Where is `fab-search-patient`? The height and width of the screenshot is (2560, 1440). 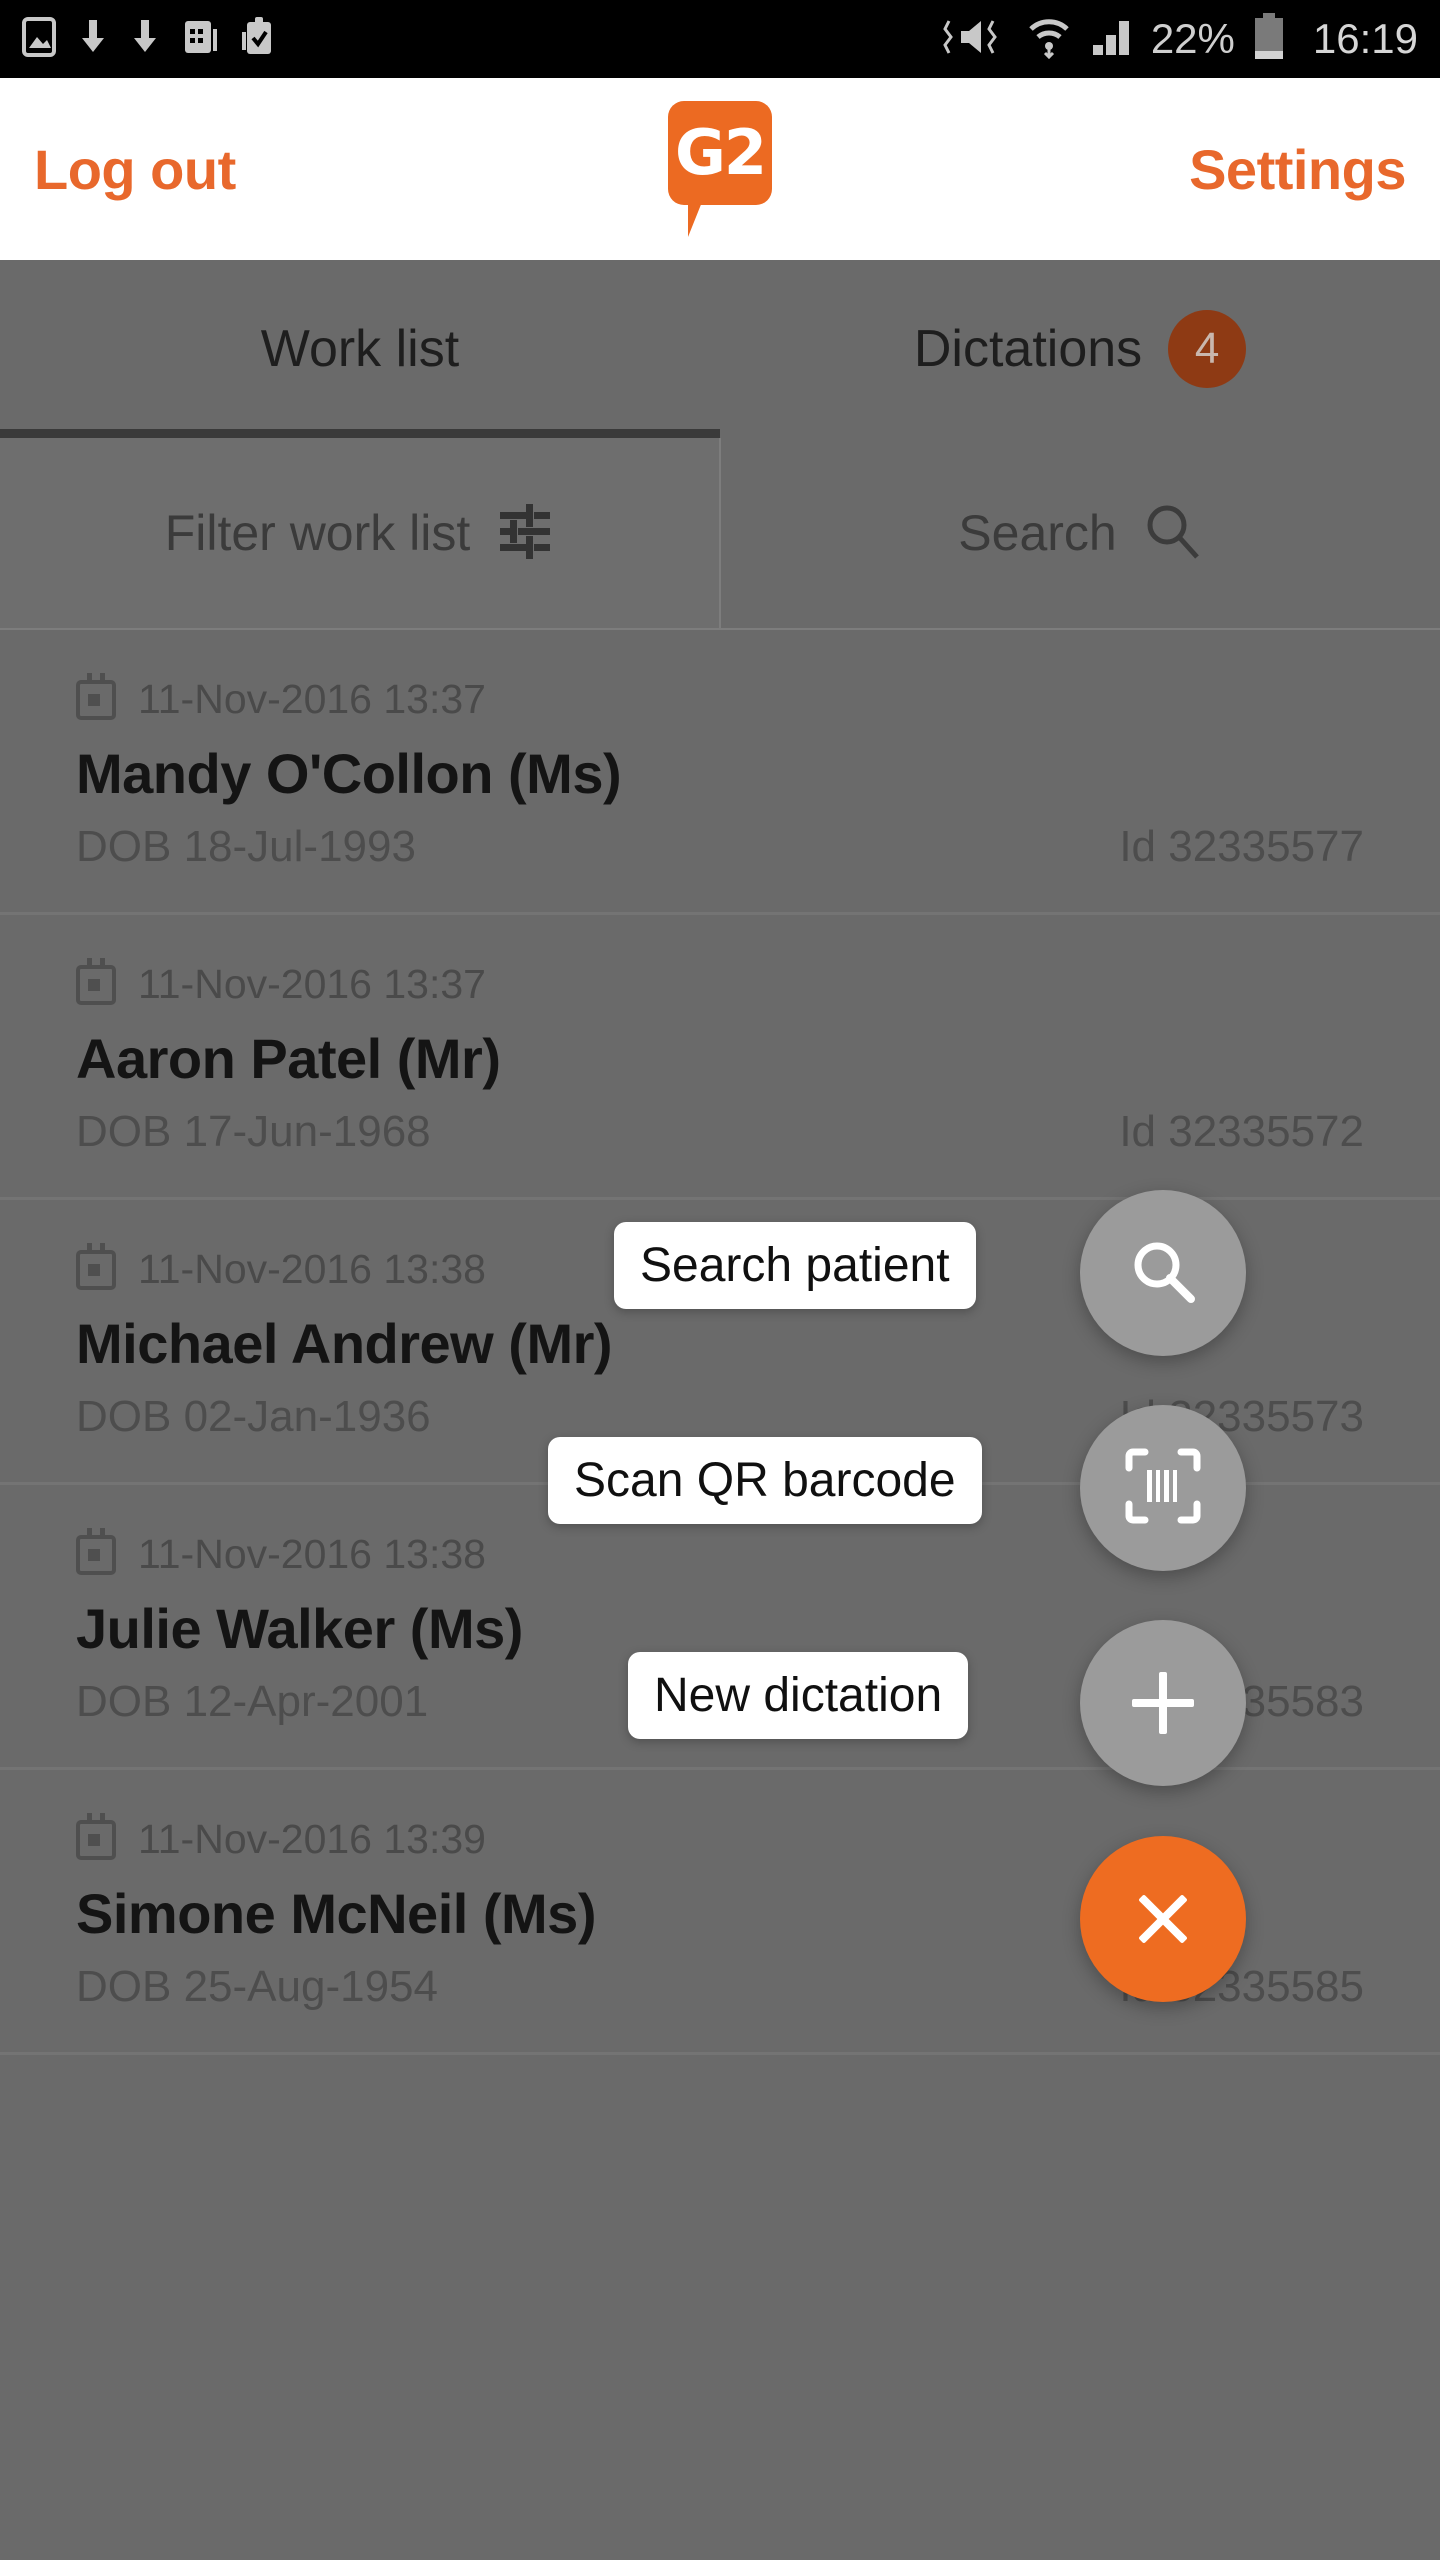 fab-search-patient is located at coordinates (1163, 1273).